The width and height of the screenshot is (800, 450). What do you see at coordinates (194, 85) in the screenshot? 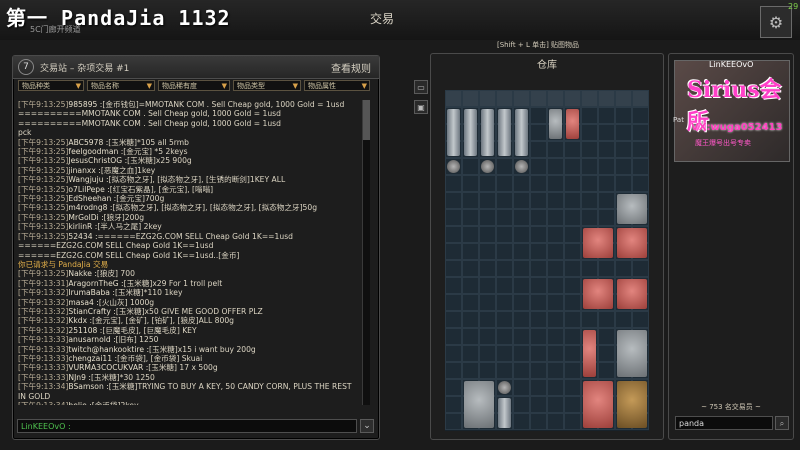
I see `filter-item-rarity: 物品稀有度 ▼` at bounding box center [194, 85].